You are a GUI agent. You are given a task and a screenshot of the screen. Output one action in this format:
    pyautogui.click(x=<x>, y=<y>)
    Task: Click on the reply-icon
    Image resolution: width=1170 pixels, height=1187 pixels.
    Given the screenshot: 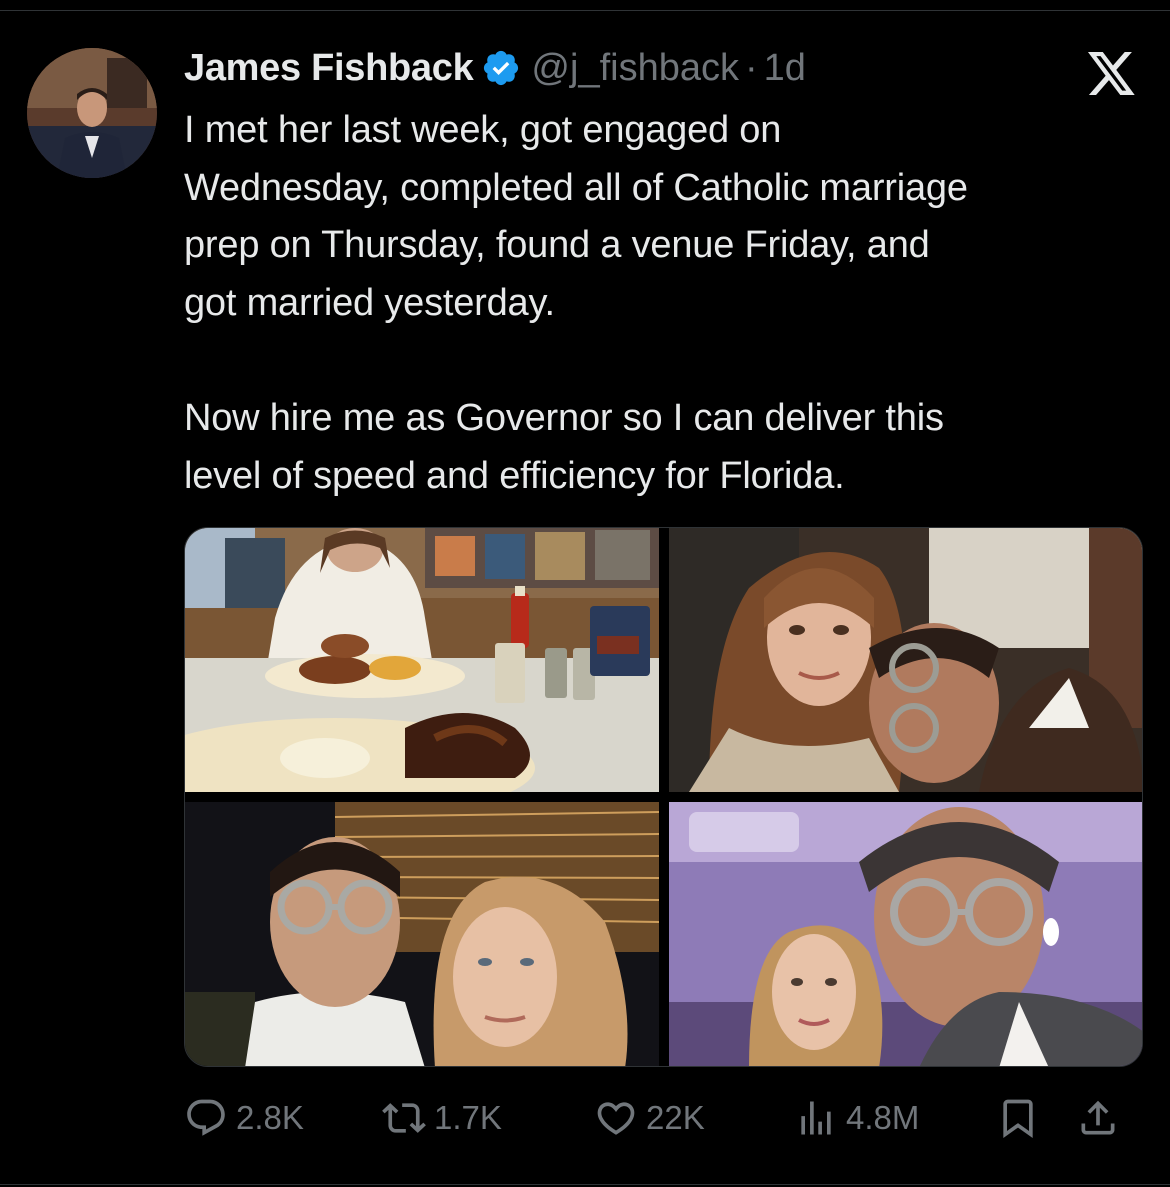 What is the action you would take?
    pyautogui.click(x=206, y=1117)
    